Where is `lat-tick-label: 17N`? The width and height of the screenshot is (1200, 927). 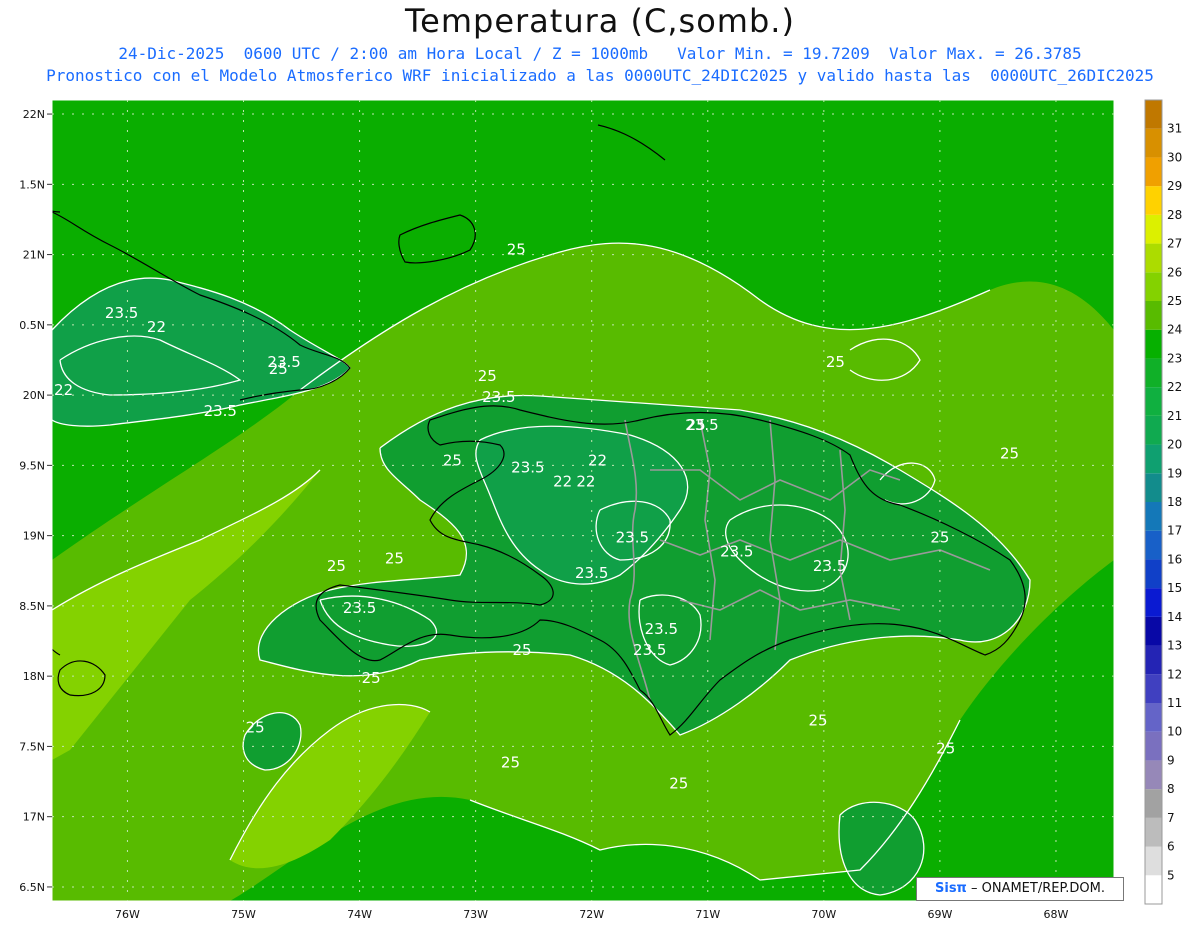
lat-tick-label: 17N is located at coordinates (34, 817).